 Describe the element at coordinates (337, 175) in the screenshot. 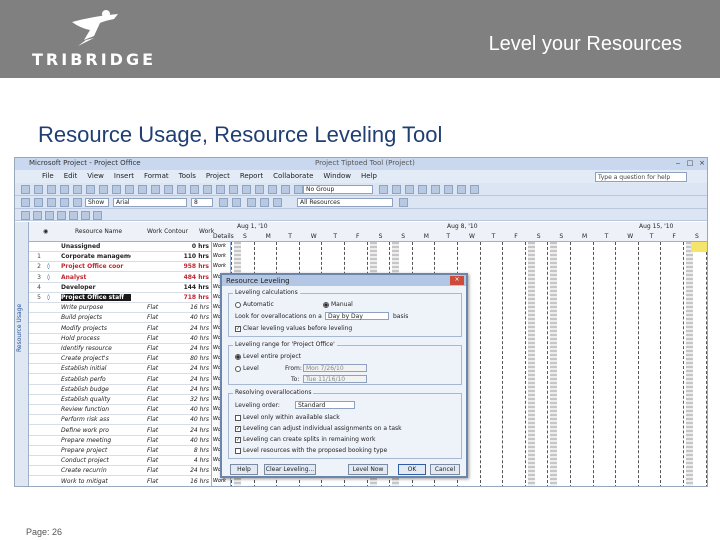

I see `menu-window: Window` at that location.